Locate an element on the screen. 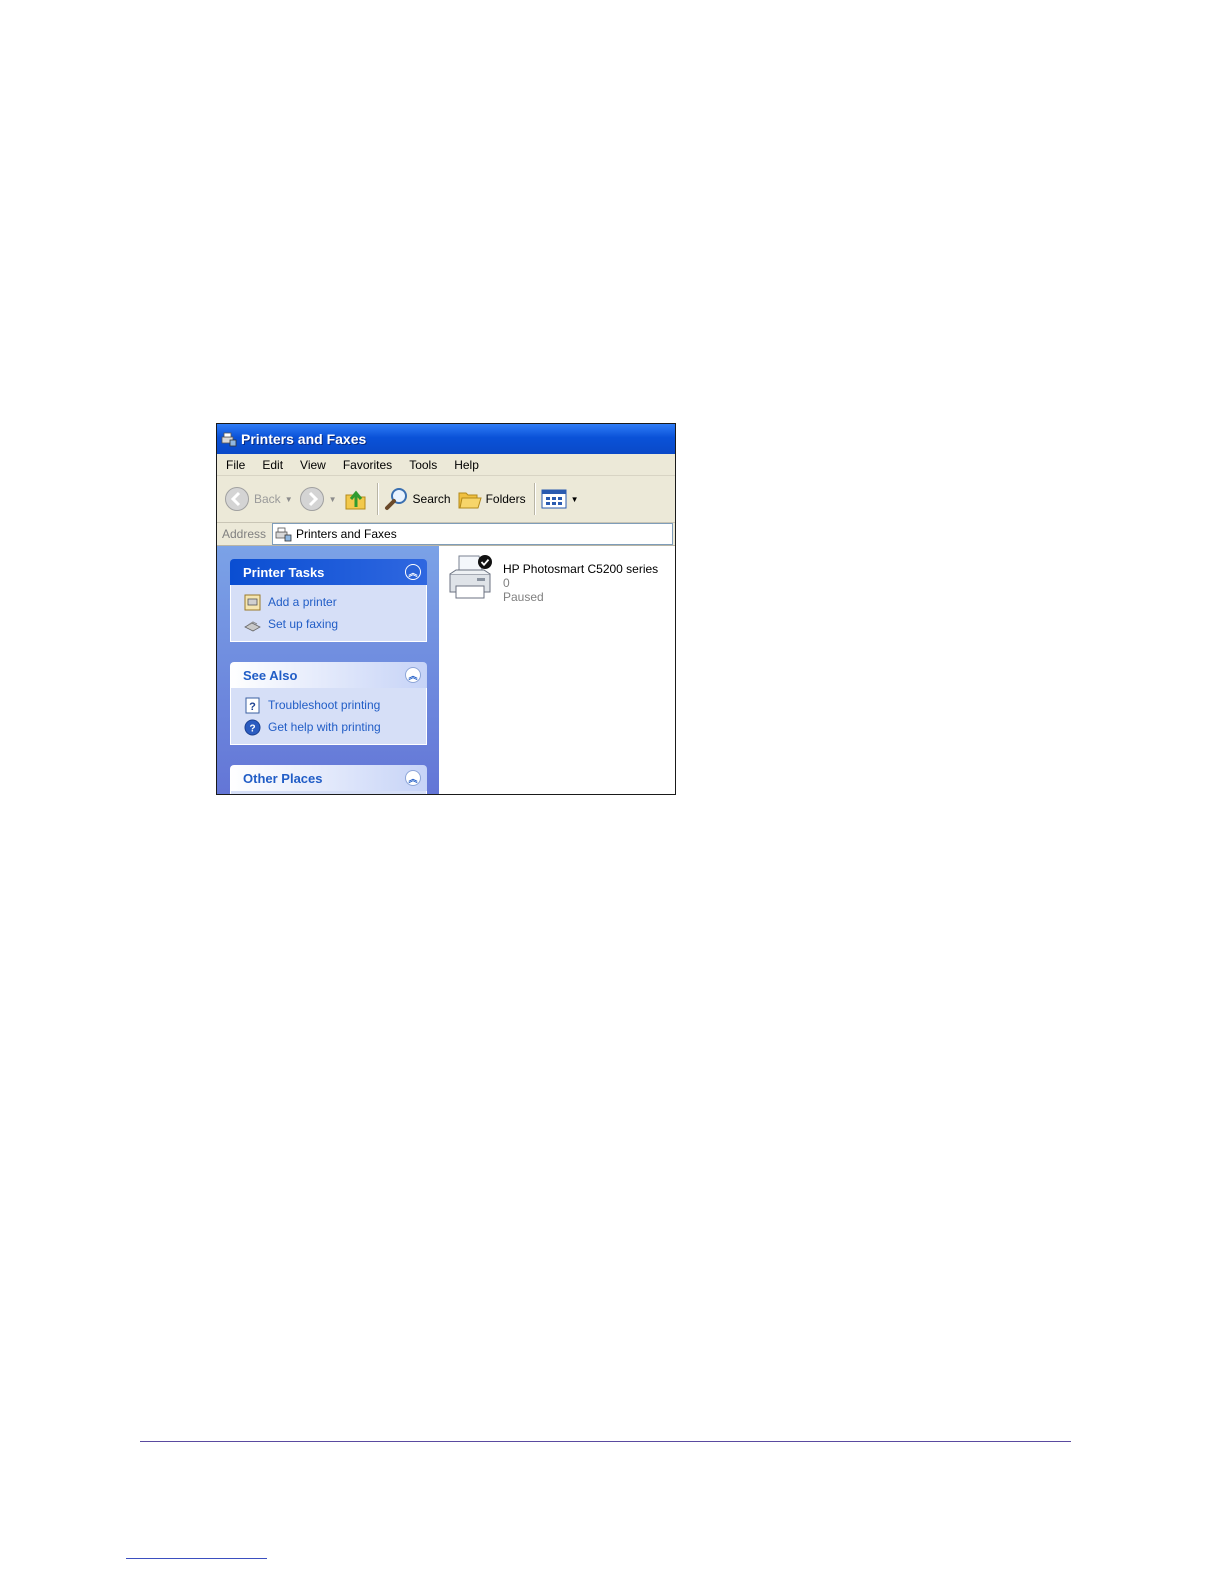 The height and width of the screenshot is (1584, 1224). menu-bar: File Edit View Favorites Tools Help is located at coordinates (446, 465).